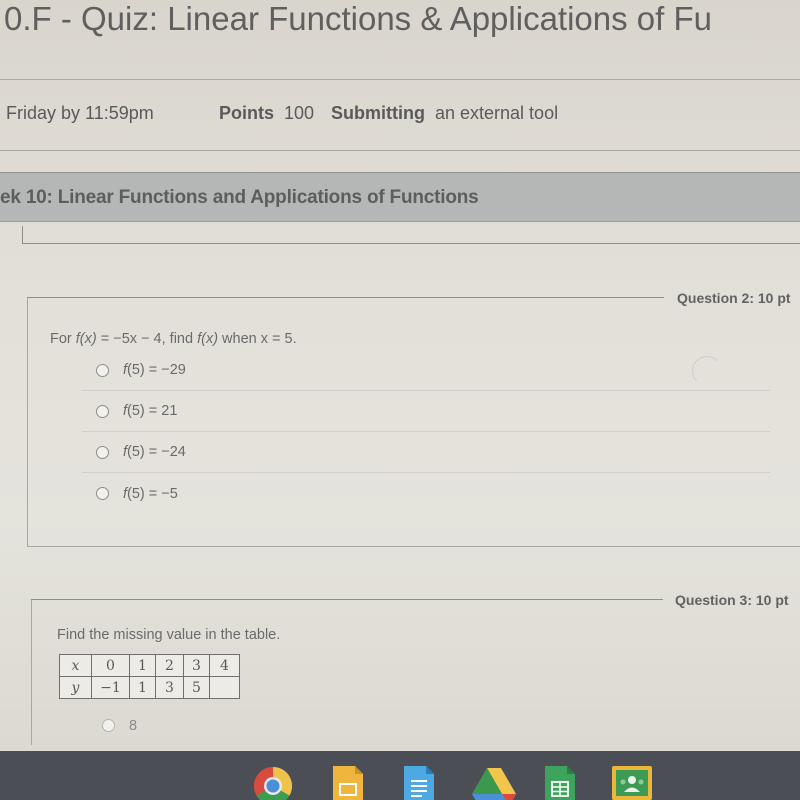  Describe the element at coordinates (75, 687) in the screenshot. I see `table-header-y: y` at that location.